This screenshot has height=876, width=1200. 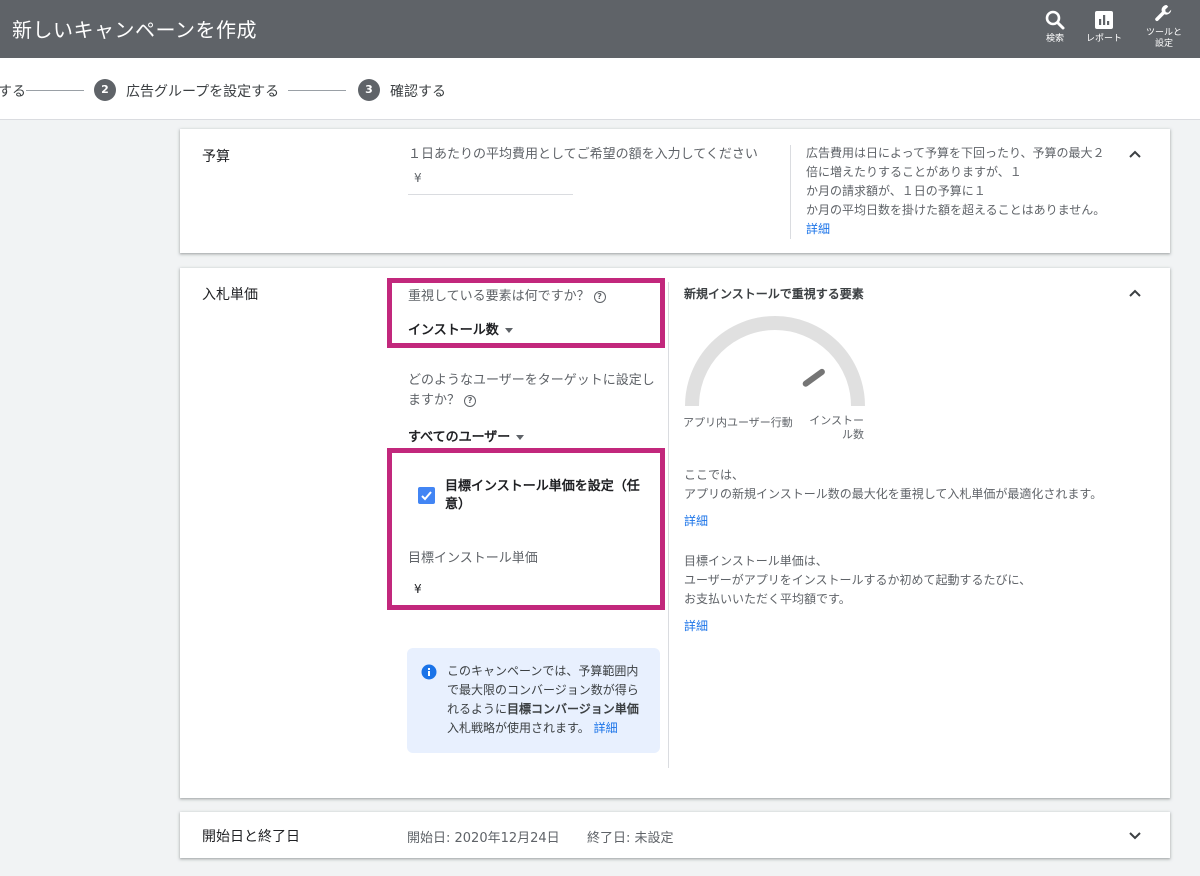 What do you see at coordinates (896, 191) in the screenshot?
I see `help-line: か月の請求額が、１日の予算に１` at bounding box center [896, 191].